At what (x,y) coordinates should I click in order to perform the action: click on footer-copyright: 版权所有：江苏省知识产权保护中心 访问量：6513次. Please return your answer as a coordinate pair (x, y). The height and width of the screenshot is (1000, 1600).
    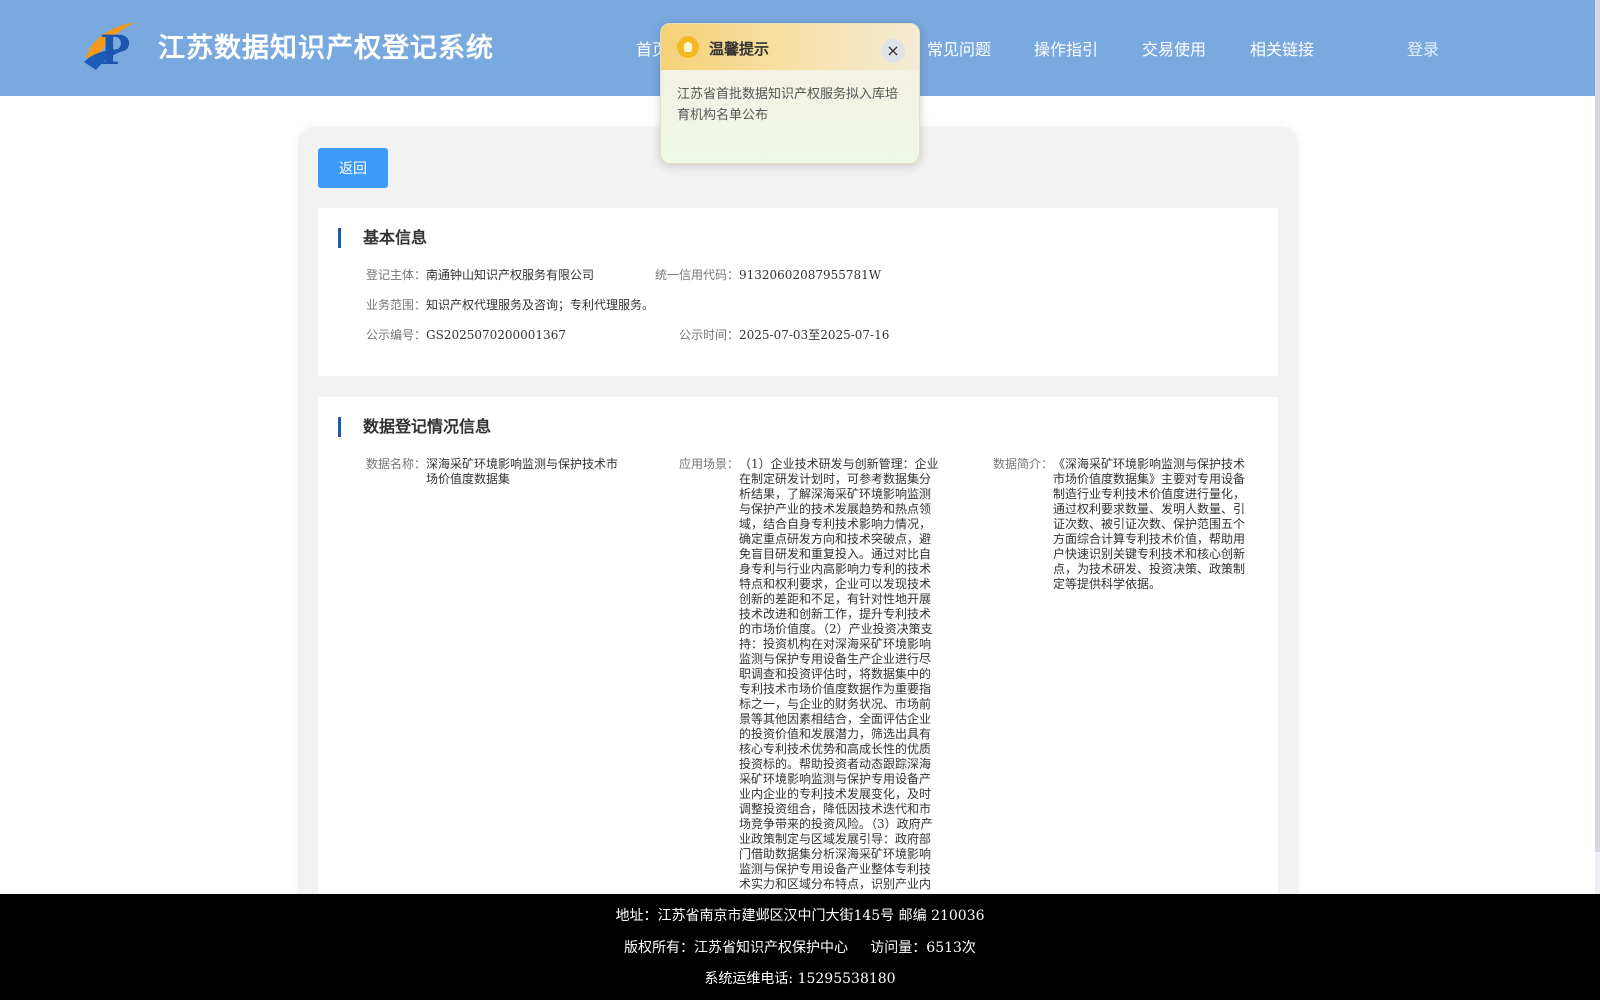
    Looking at the image, I should click on (800, 948).